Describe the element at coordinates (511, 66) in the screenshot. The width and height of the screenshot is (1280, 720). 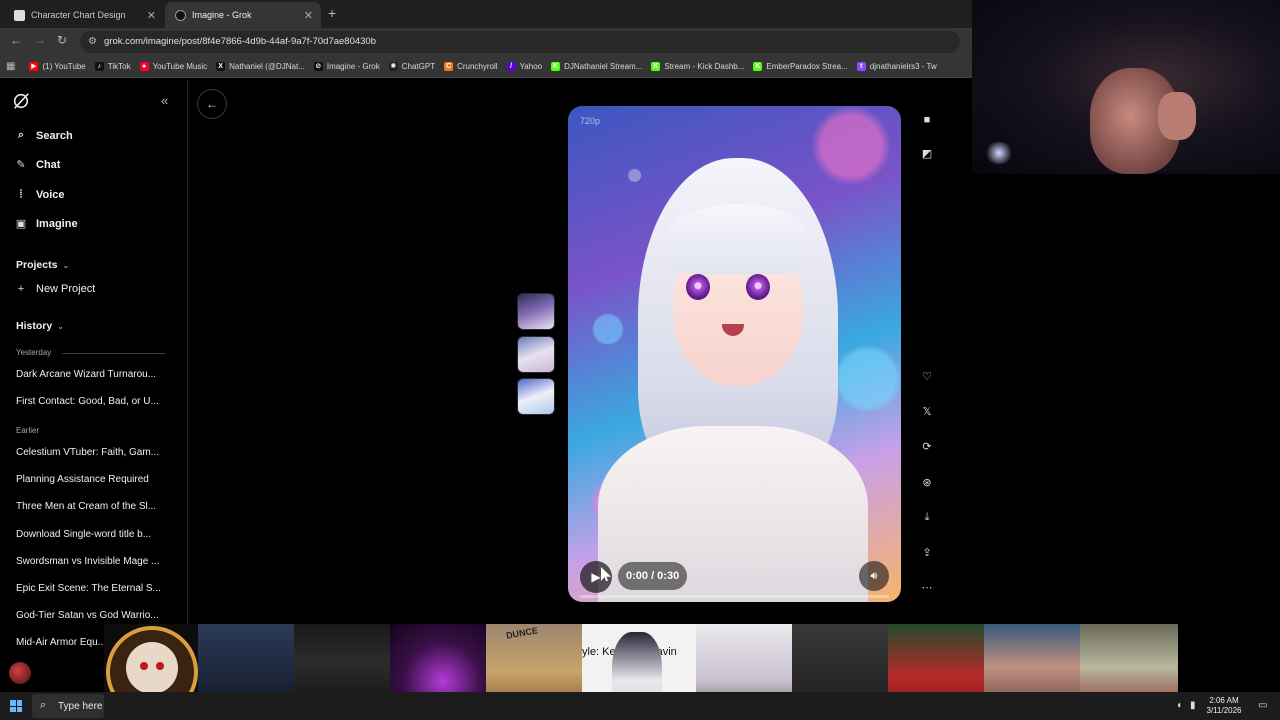
I see `bookmark-favicon-icon: /` at that location.